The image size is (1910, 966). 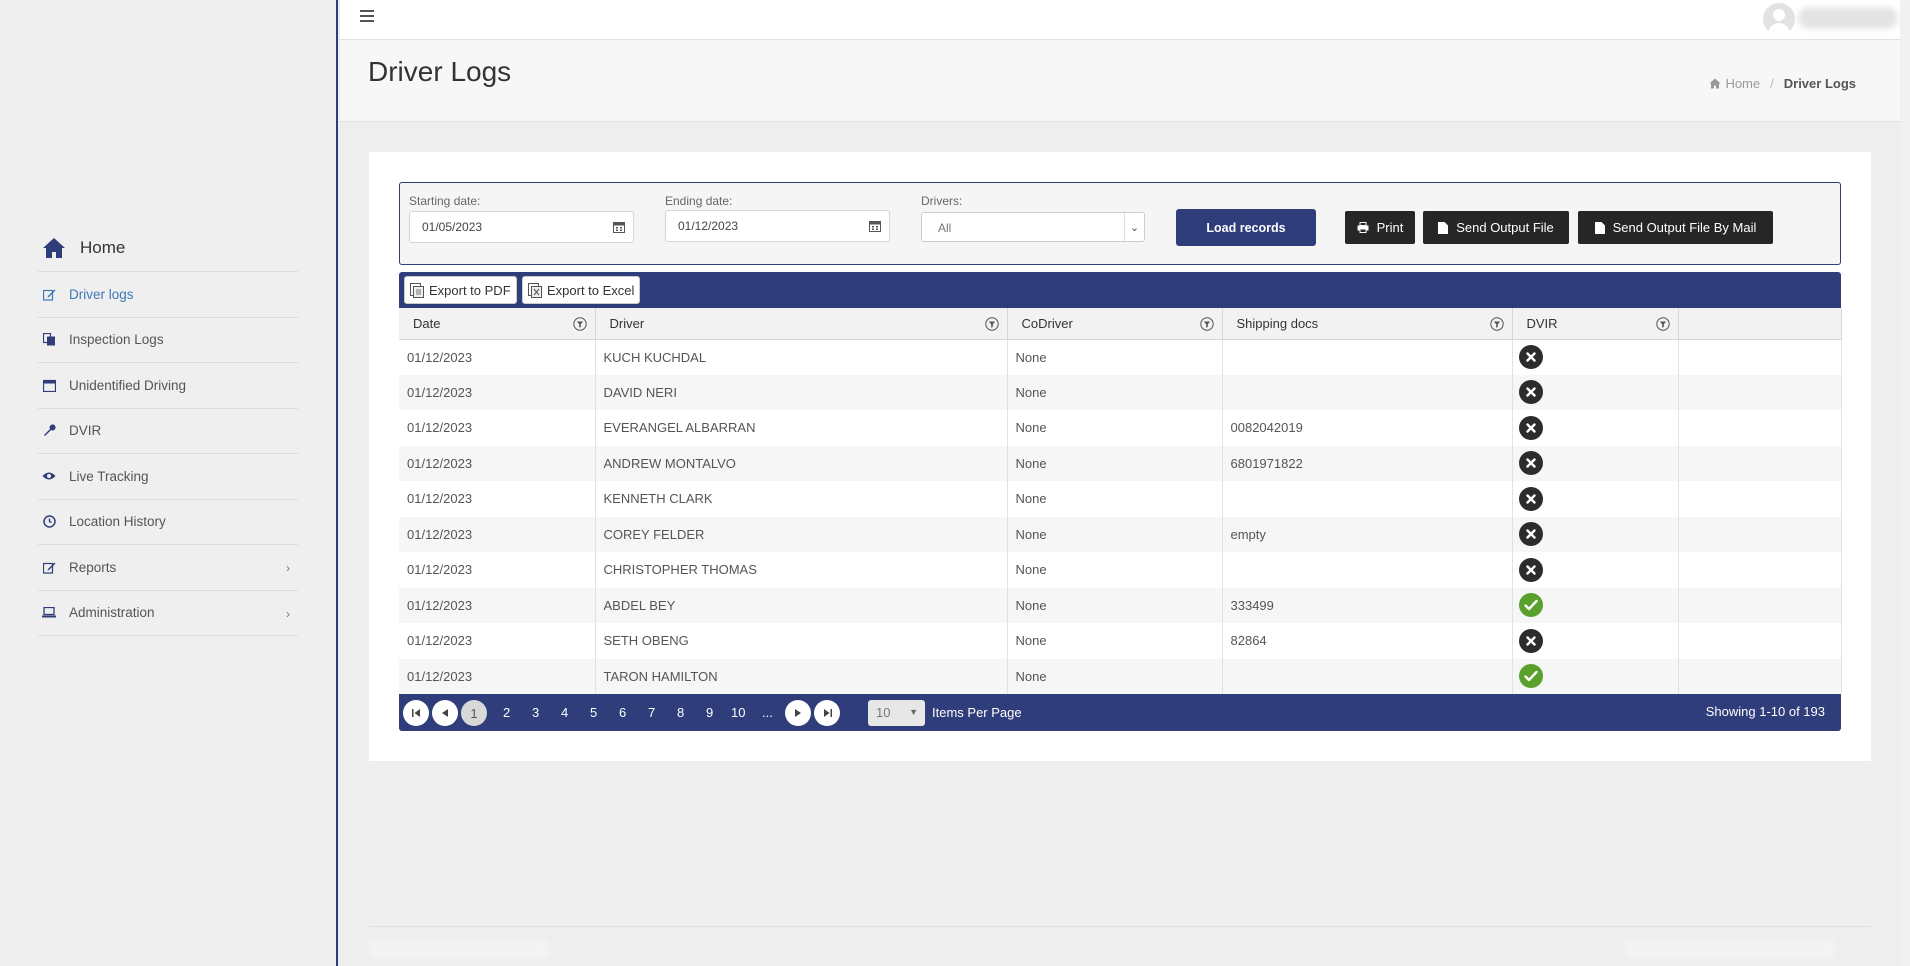 I want to click on column-header-codriver: CoDriver, so click(x=1115, y=324).